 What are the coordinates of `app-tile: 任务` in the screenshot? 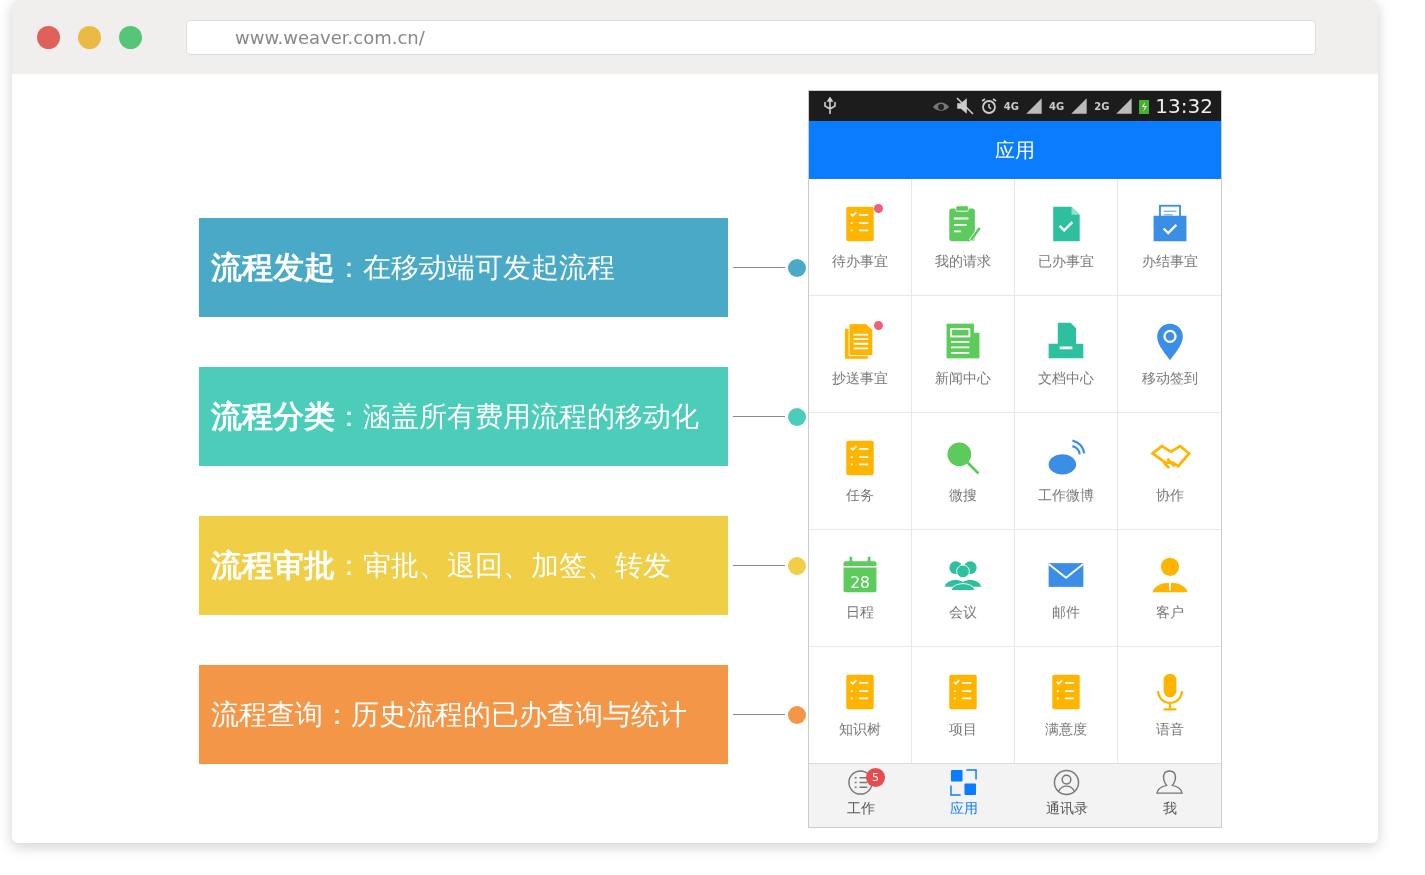 It's located at (860, 471).